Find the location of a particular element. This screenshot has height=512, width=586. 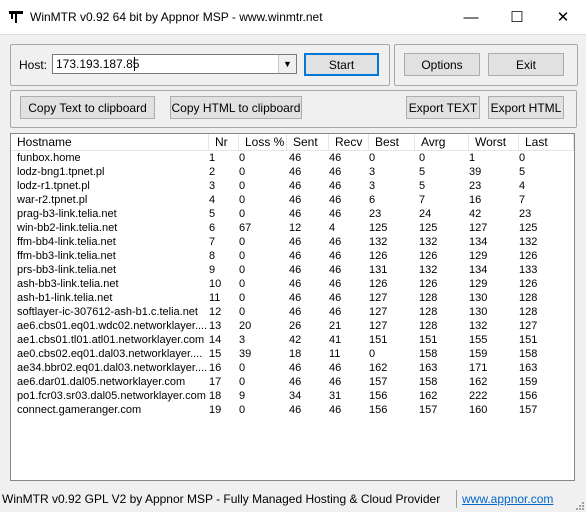

cell-last: 159 is located at coordinates (528, 382).